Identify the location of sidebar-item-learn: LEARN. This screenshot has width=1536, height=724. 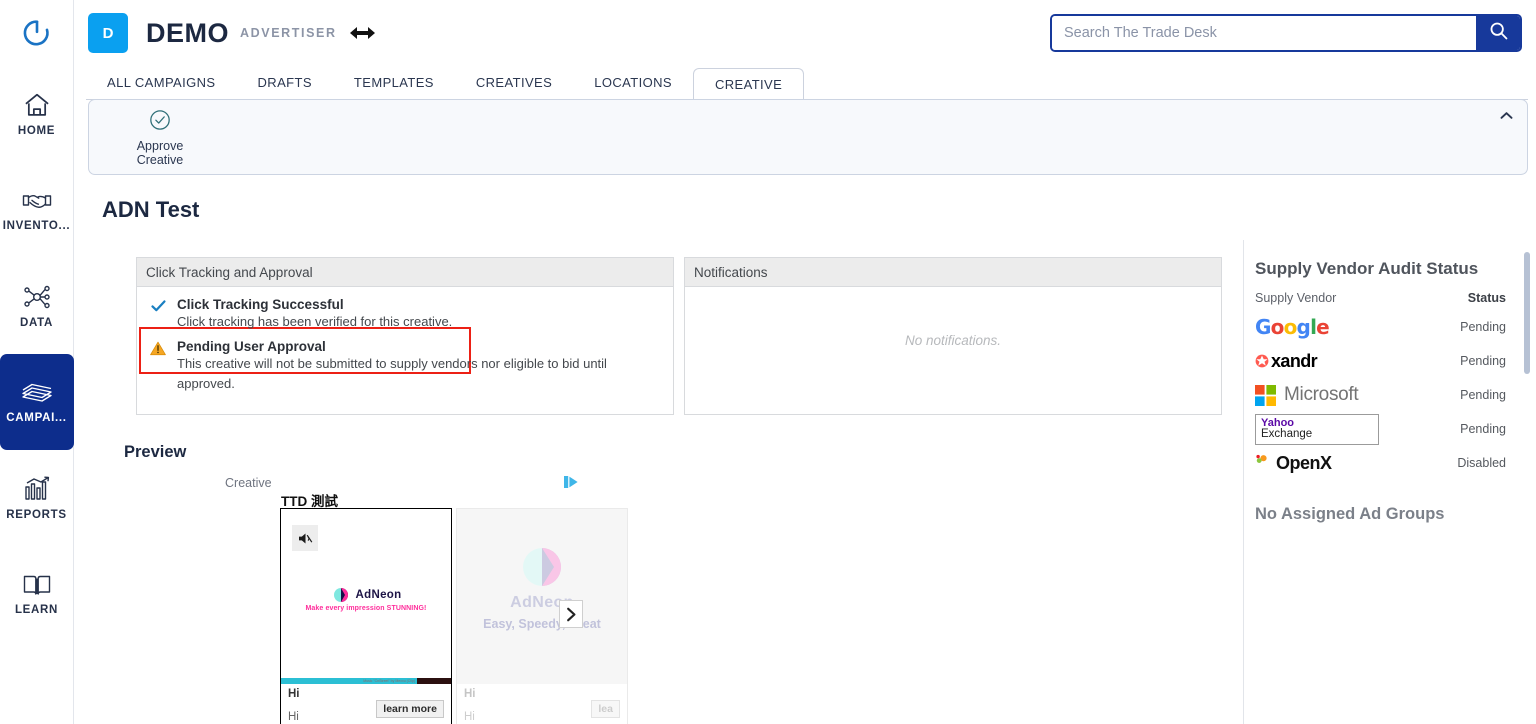
(37, 594).